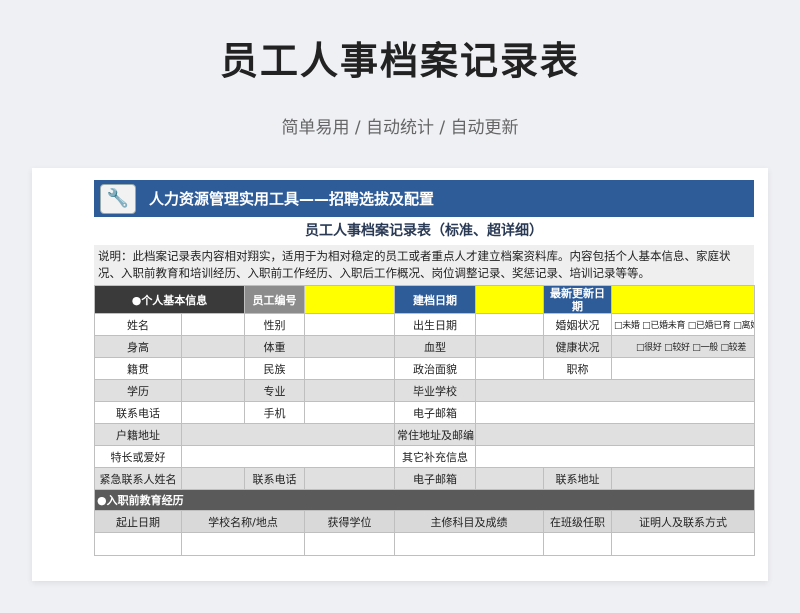 The height and width of the screenshot is (613, 800). What do you see at coordinates (683, 299) in the screenshot?
I see `last-update-input` at bounding box center [683, 299].